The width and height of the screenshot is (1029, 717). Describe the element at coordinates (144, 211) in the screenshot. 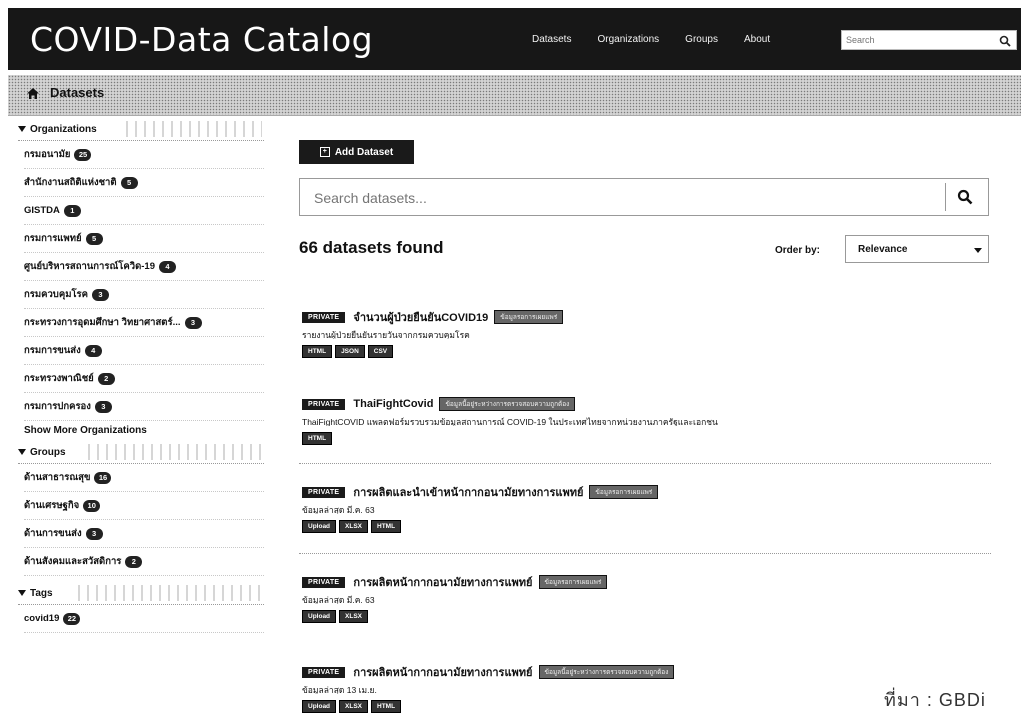

I see `org-item: GISTDA 1` at that location.